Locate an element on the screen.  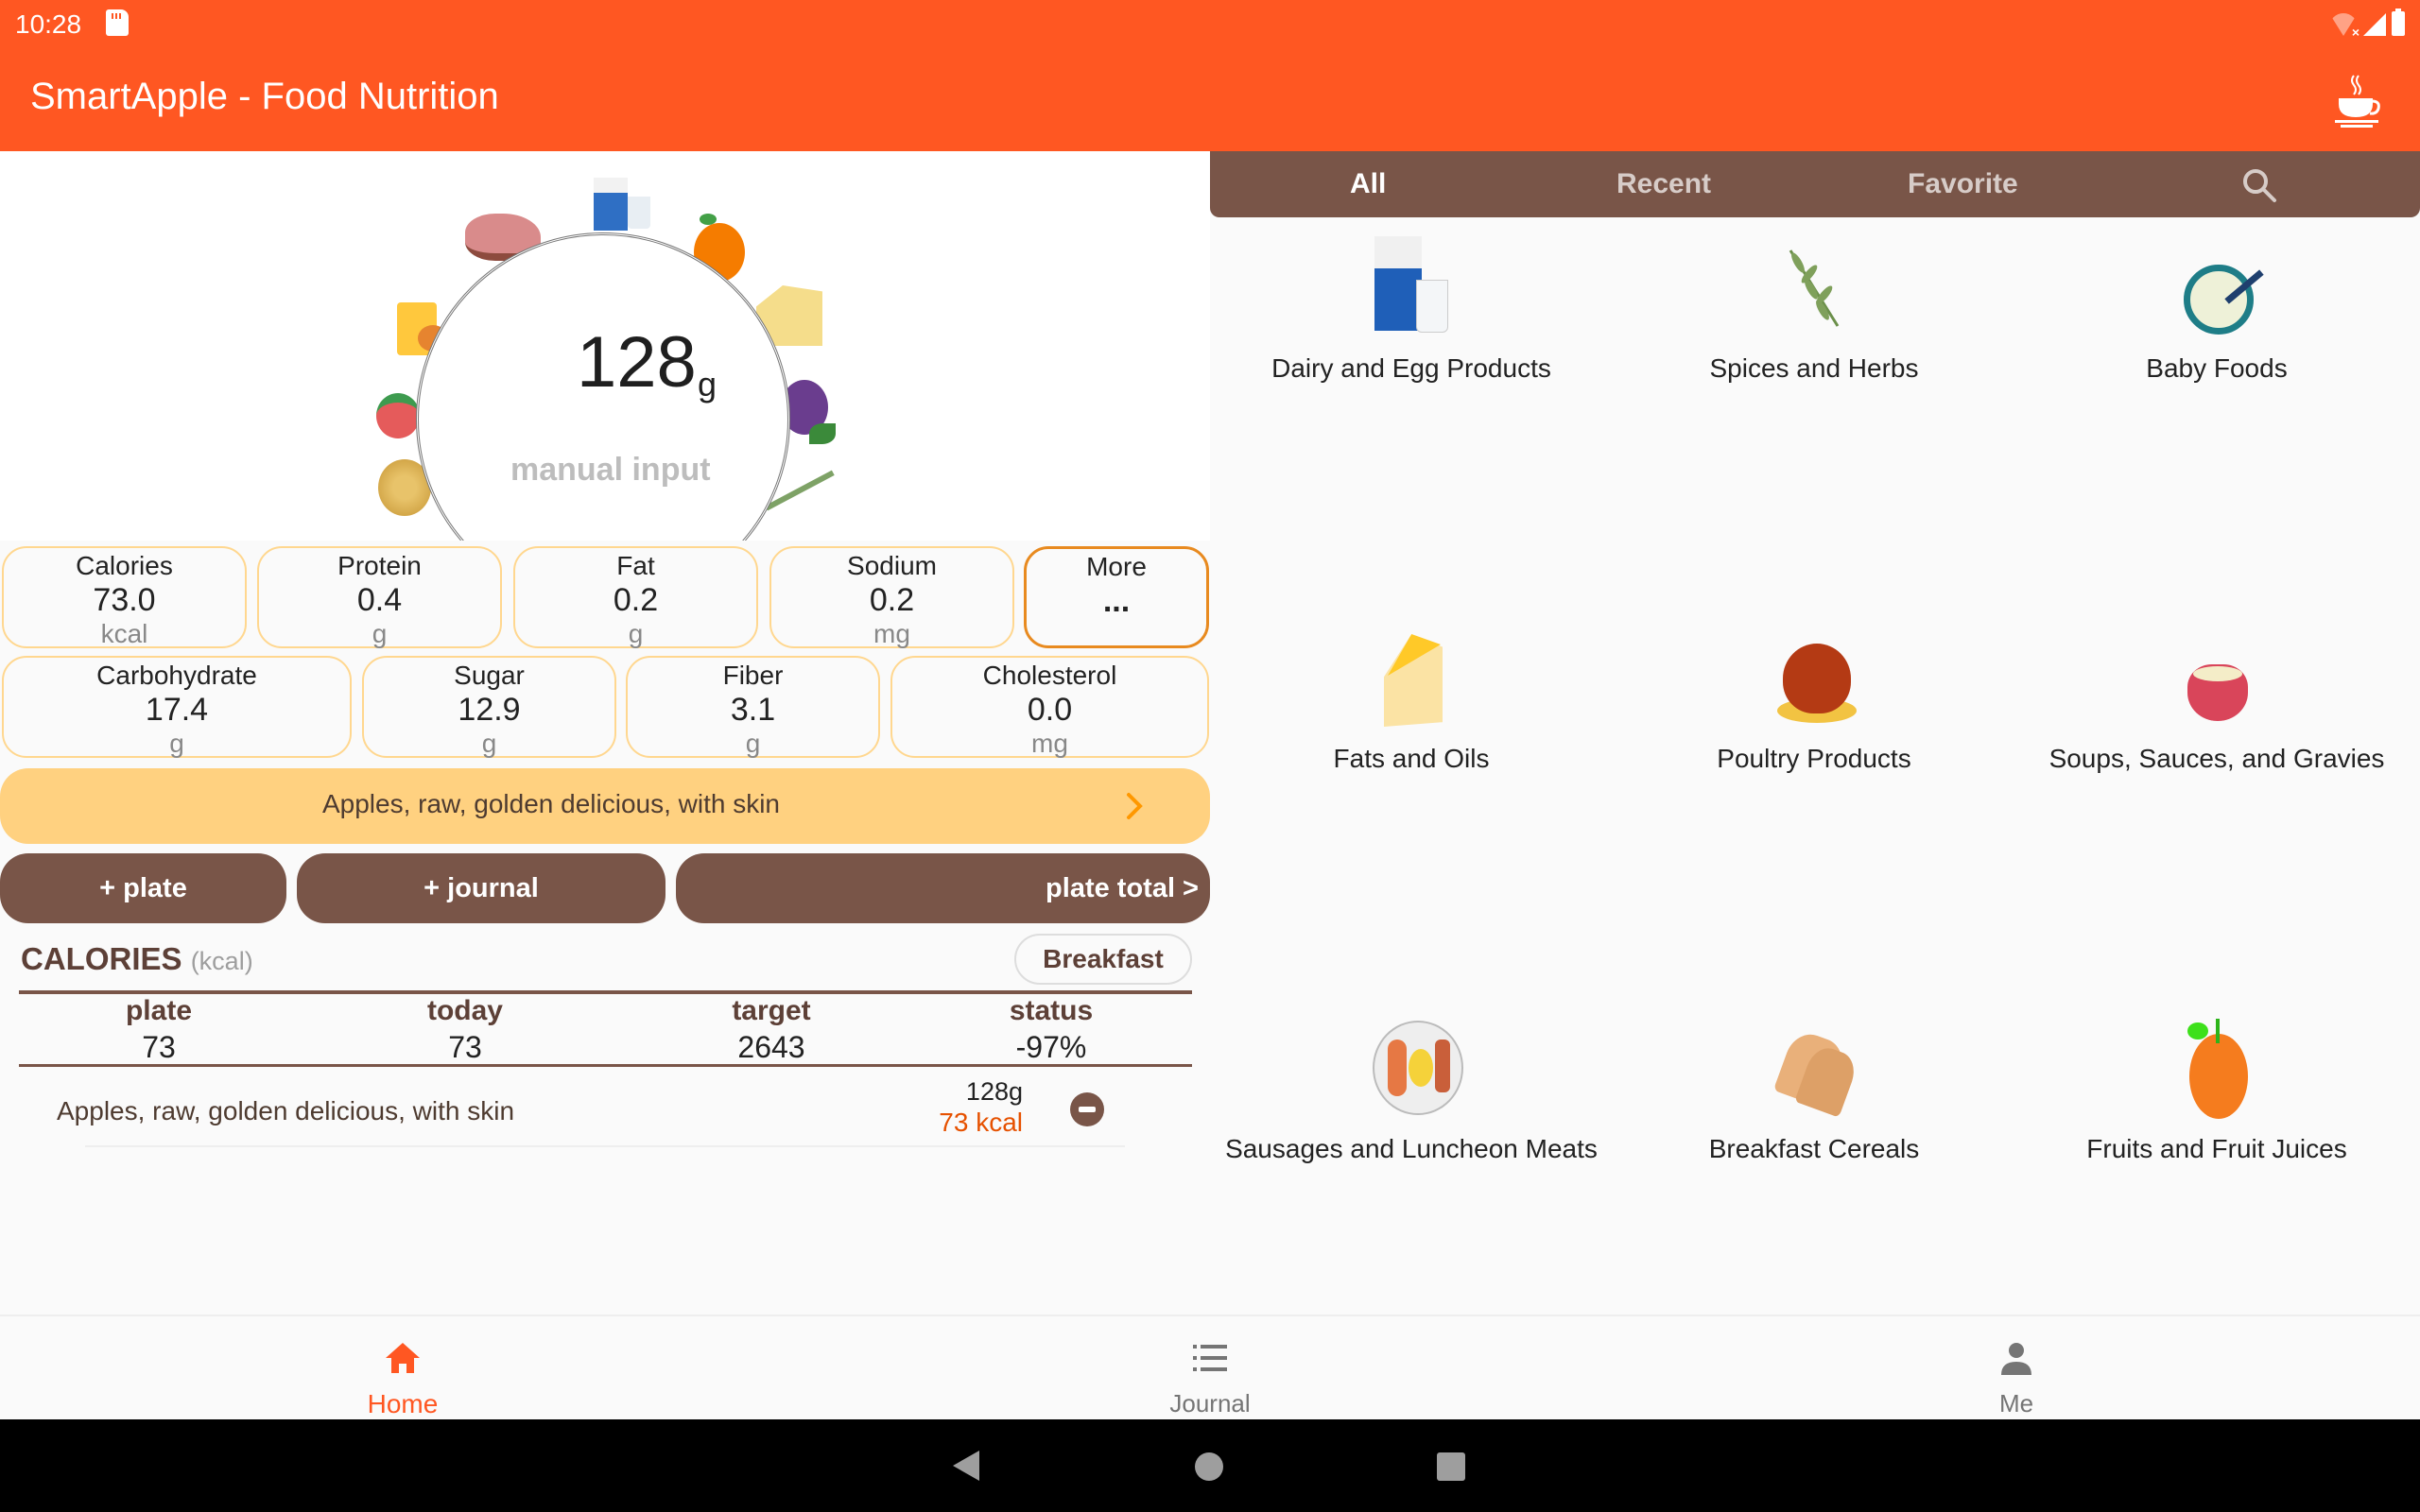
coffee-cup-icon is located at coordinates (2355, 100).